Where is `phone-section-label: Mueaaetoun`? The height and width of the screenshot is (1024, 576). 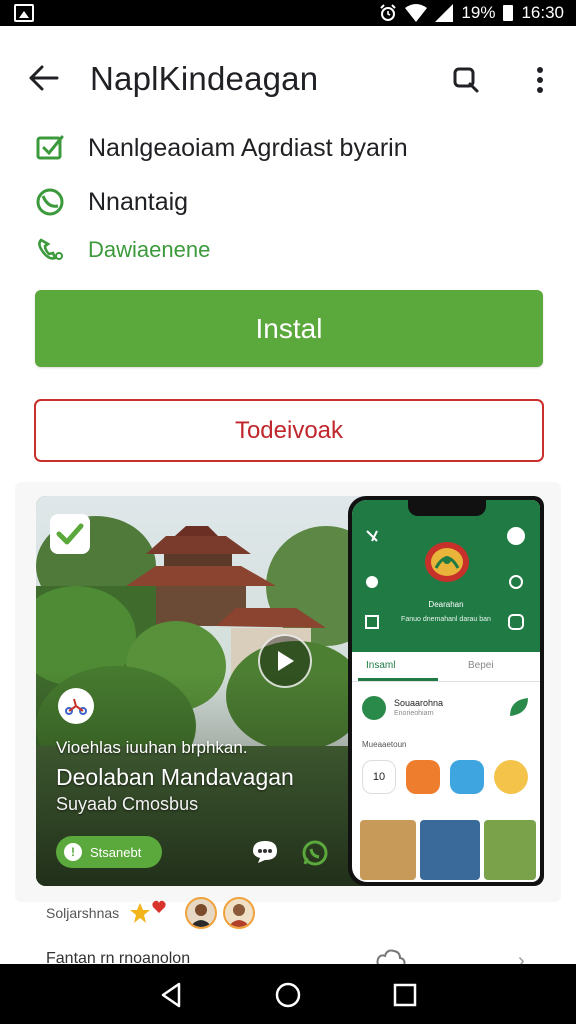
phone-section-label: Mueaaetoun is located at coordinates (384, 744).